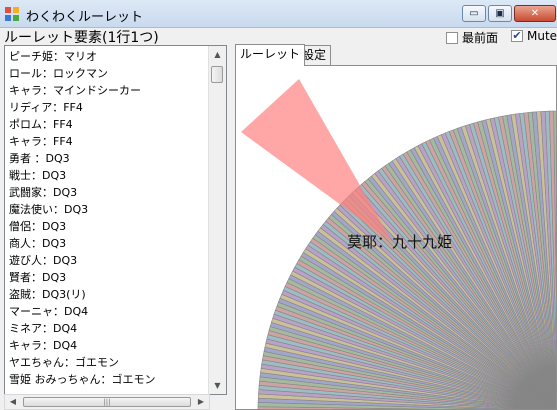 The image size is (557, 410). I want to click on list-item: 賢者：DQ3, so click(109, 277).